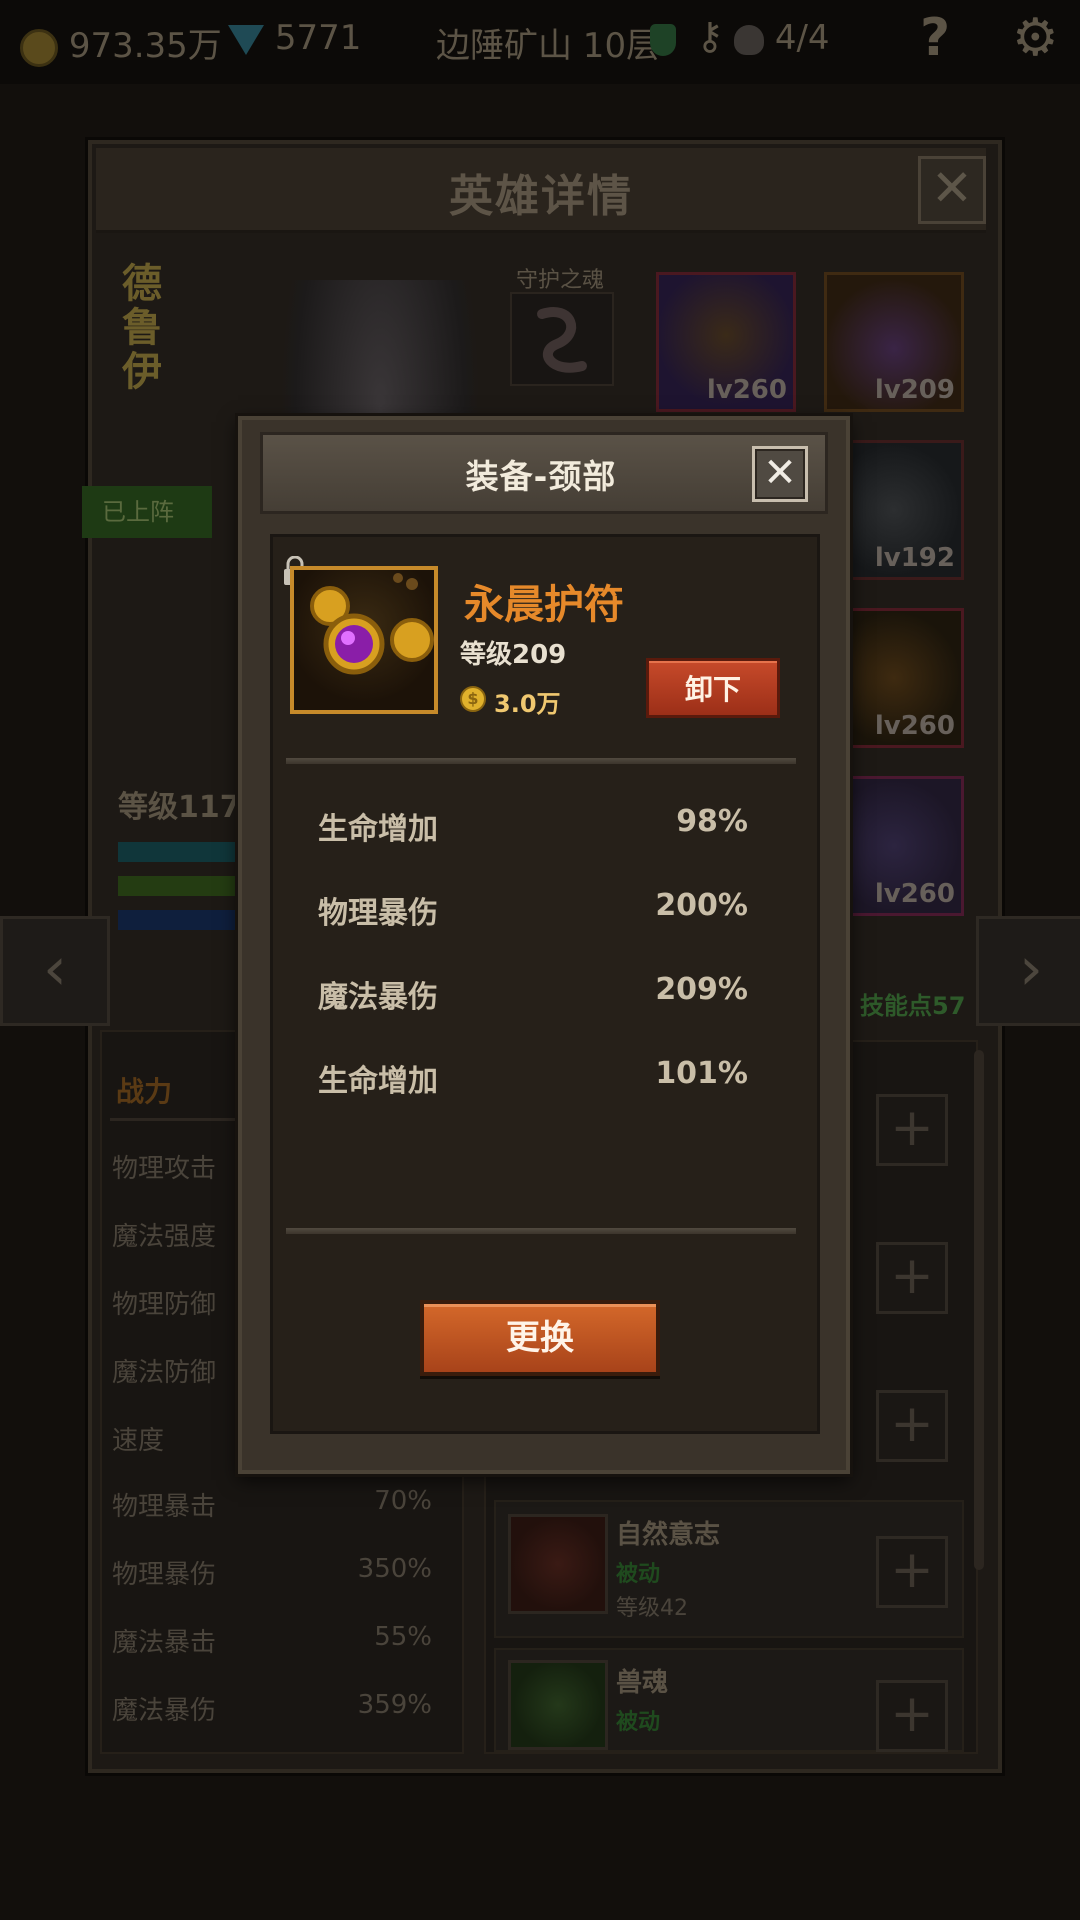 This screenshot has height=1920, width=1080. What do you see at coordinates (914, 558) in the screenshot?
I see `equipment-level: lv192` at bounding box center [914, 558].